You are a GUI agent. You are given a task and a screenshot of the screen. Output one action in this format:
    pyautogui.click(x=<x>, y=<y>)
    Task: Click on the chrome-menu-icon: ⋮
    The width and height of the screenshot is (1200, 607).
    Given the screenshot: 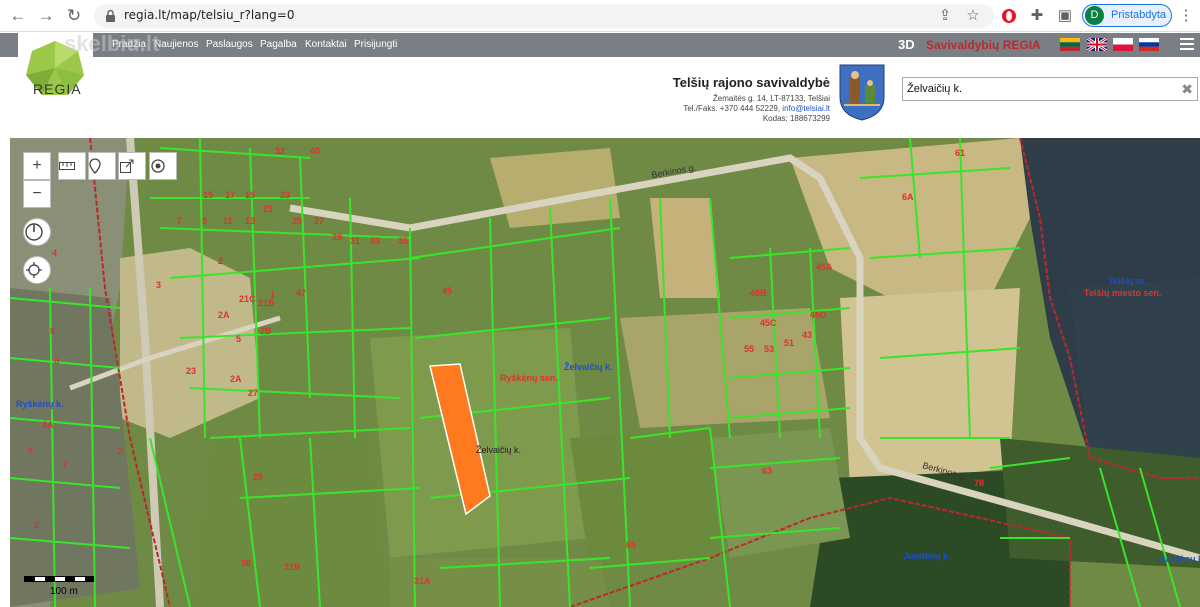 What is the action you would take?
    pyautogui.click(x=1186, y=16)
    